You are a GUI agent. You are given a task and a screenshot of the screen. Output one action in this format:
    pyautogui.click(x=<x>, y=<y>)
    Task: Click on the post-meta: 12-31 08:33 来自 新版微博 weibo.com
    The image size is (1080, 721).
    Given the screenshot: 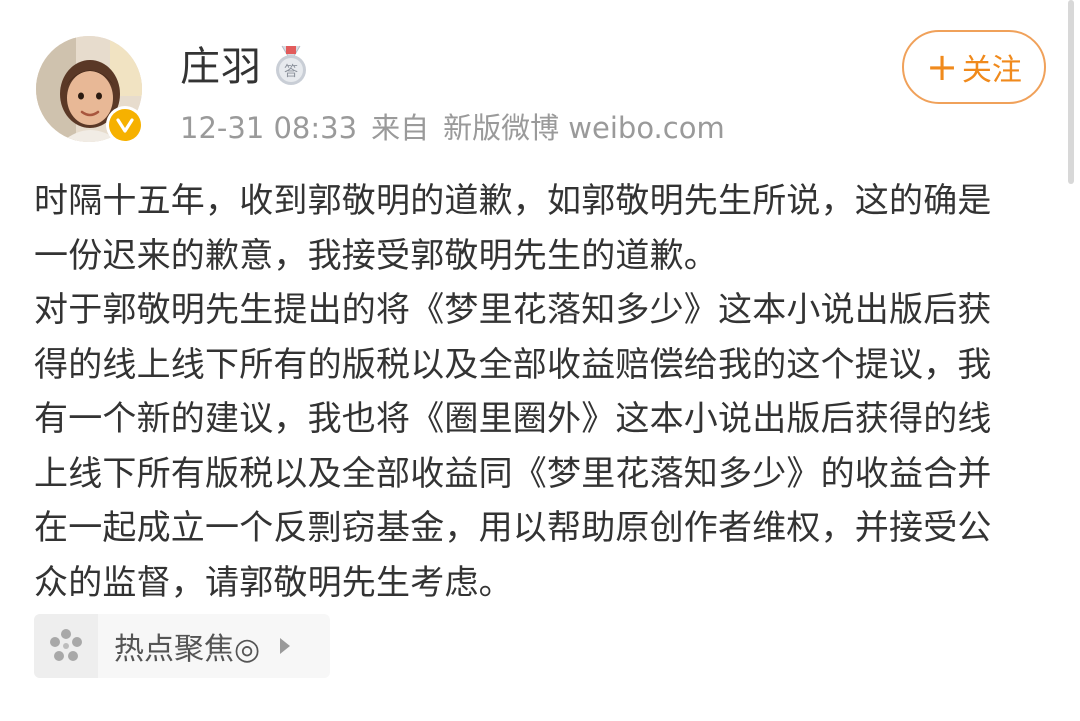 What is the action you would take?
    pyautogui.click(x=459, y=128)
    